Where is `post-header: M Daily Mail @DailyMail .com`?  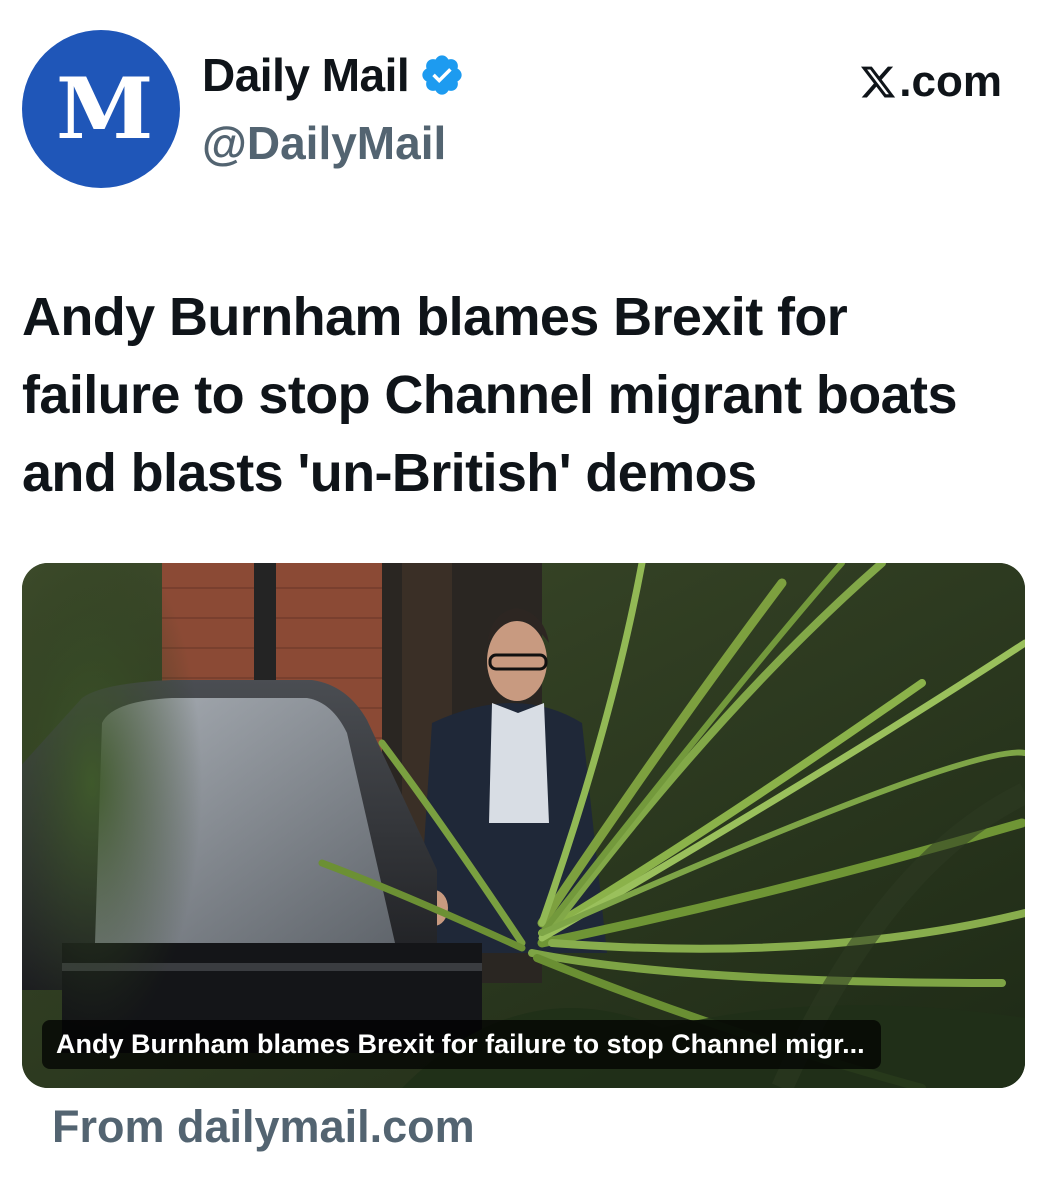 post-header: M Daily Mail @DailyMail .com is located at coordinates (522, 110).